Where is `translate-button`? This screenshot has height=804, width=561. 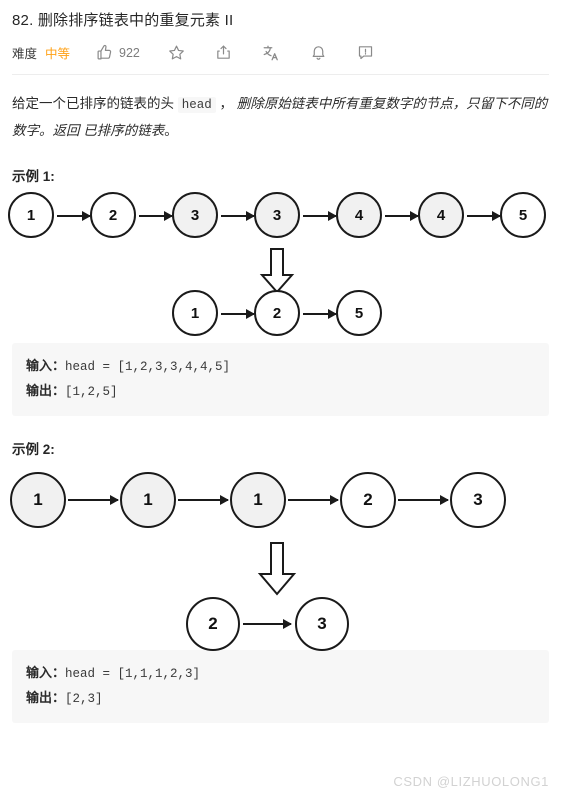 translate-button is located at coordinates (271, 53).